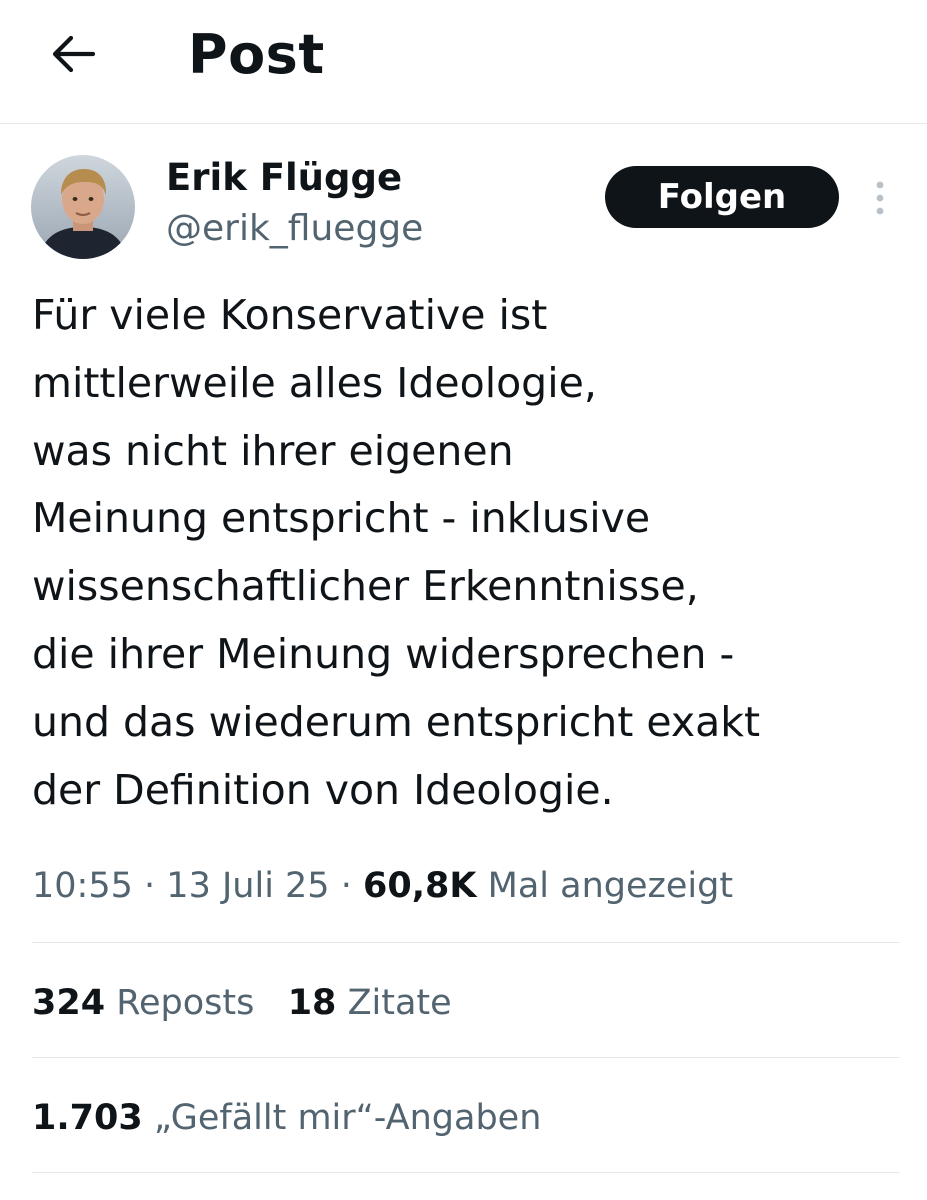 The width and height of the screenshot is (927, 1200). Describe the element at coordinates (290, 315) in the screenshot. I see `post-text-line: Für viele Konservative ist` at that location.